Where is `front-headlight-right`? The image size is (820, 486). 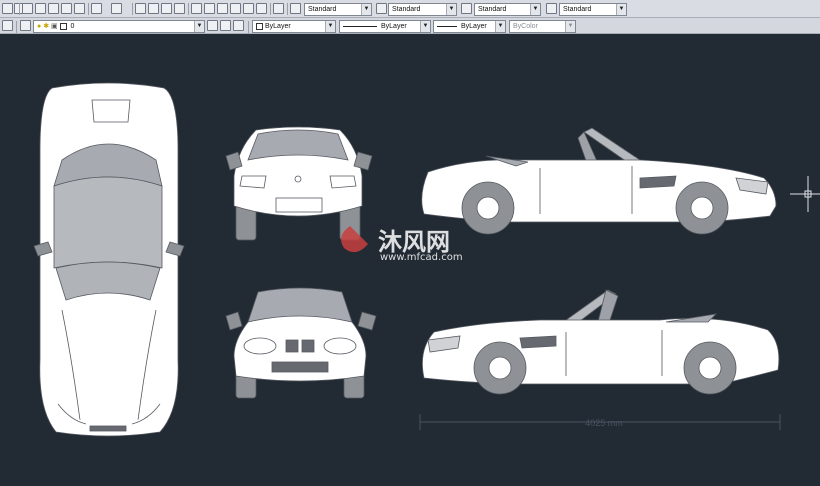
front-headlight-right is located at coordinates (340, 346).